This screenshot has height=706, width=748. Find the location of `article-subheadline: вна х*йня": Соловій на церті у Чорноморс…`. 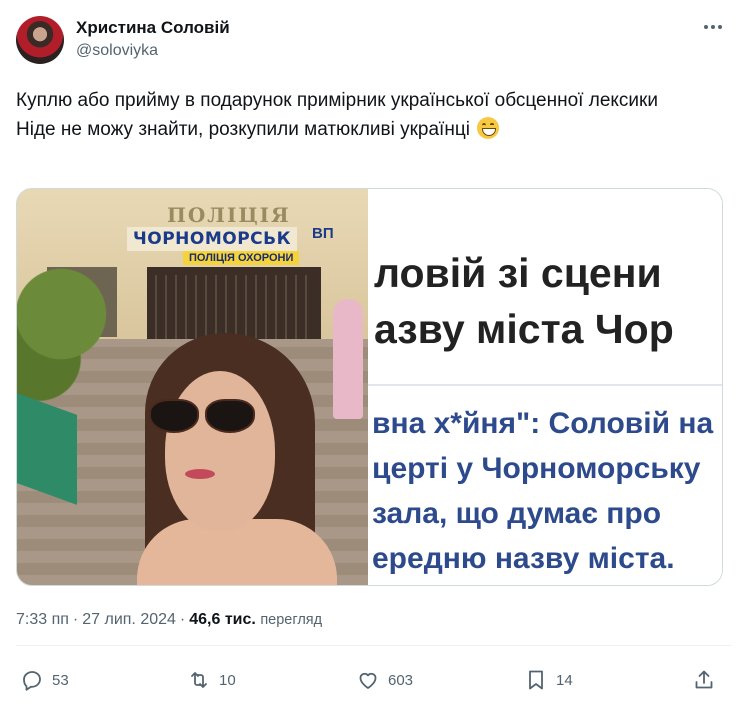

article-subheadline: вна х*йня": Соловій на церті у Чорноморс… is located at coordinates (542, 491).